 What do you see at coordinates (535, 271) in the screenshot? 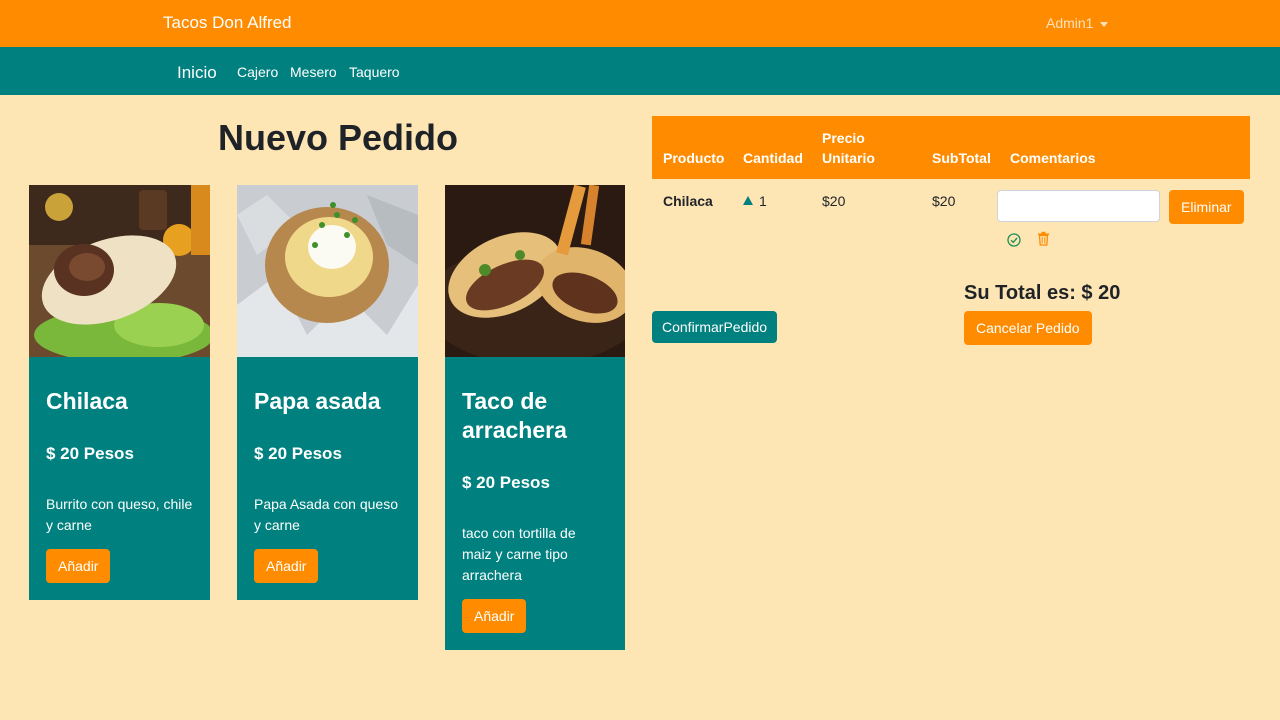
I see `tacos-photo` at bounding box center [535, 271].